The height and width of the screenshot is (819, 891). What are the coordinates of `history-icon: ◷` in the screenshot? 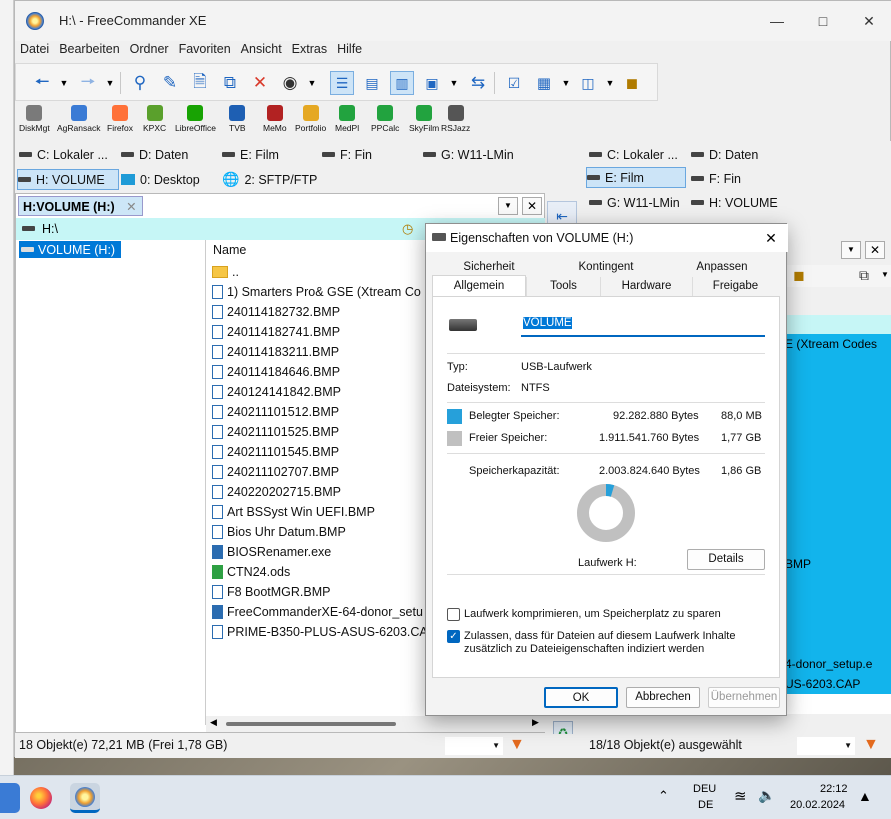 It's located at (407, 229).